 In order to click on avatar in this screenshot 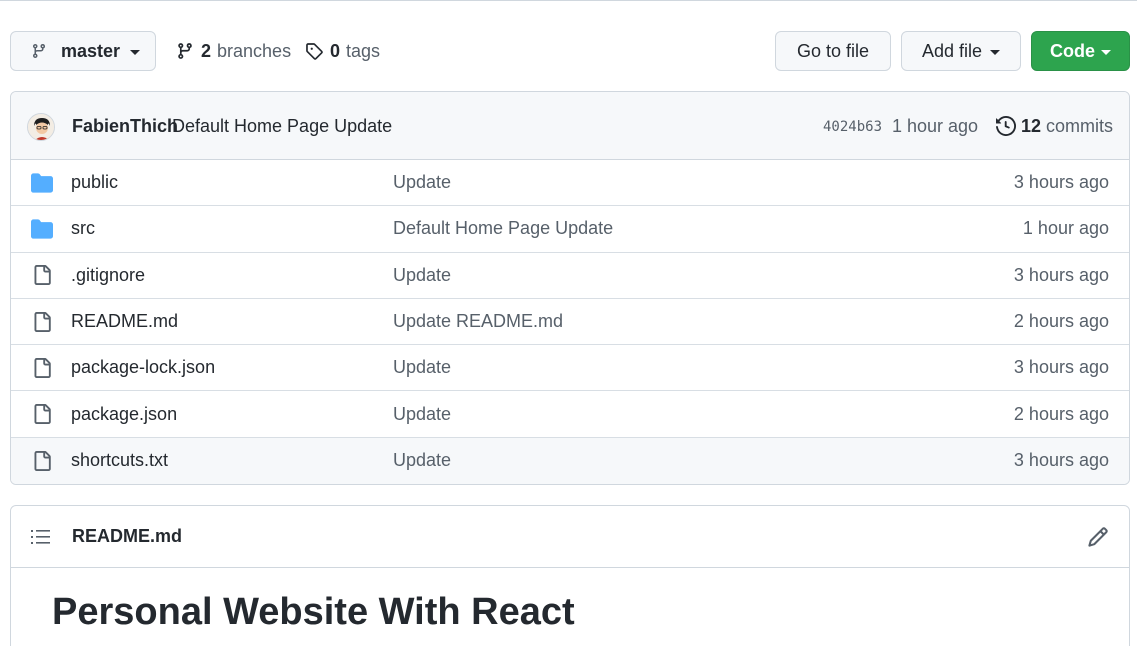, I will do `click(41, 127)`.